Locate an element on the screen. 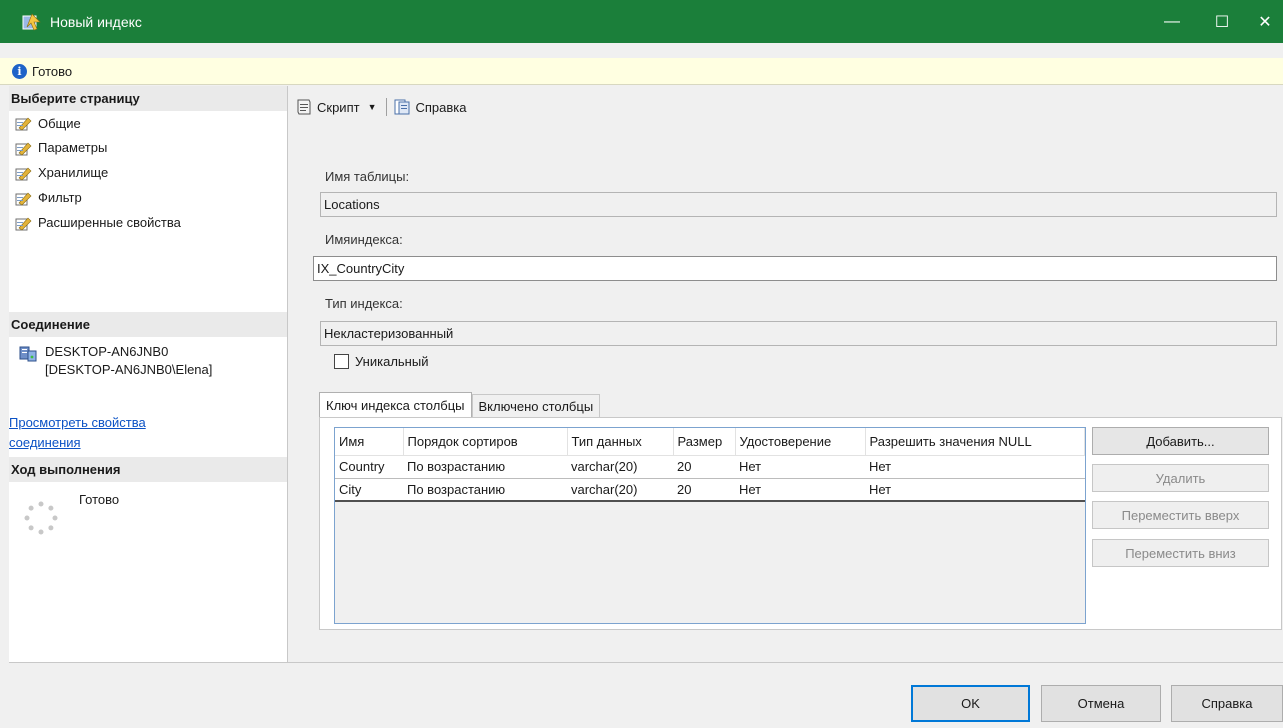  page-item-options: Параметры is located at coordinates (148, 147).